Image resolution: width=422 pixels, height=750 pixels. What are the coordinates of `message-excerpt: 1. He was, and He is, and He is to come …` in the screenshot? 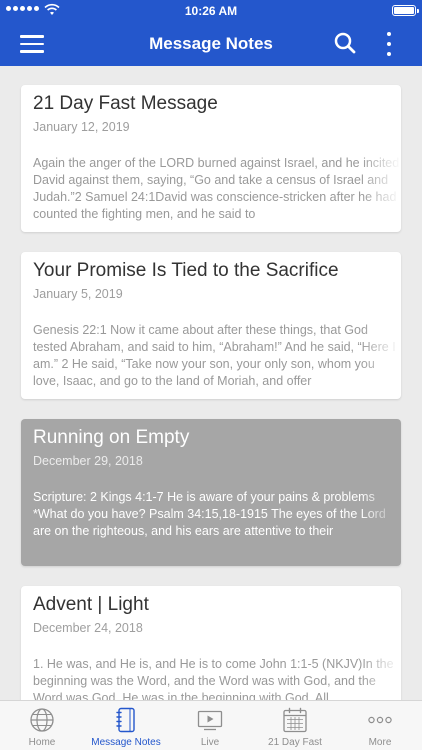 It's located at (213, 678).